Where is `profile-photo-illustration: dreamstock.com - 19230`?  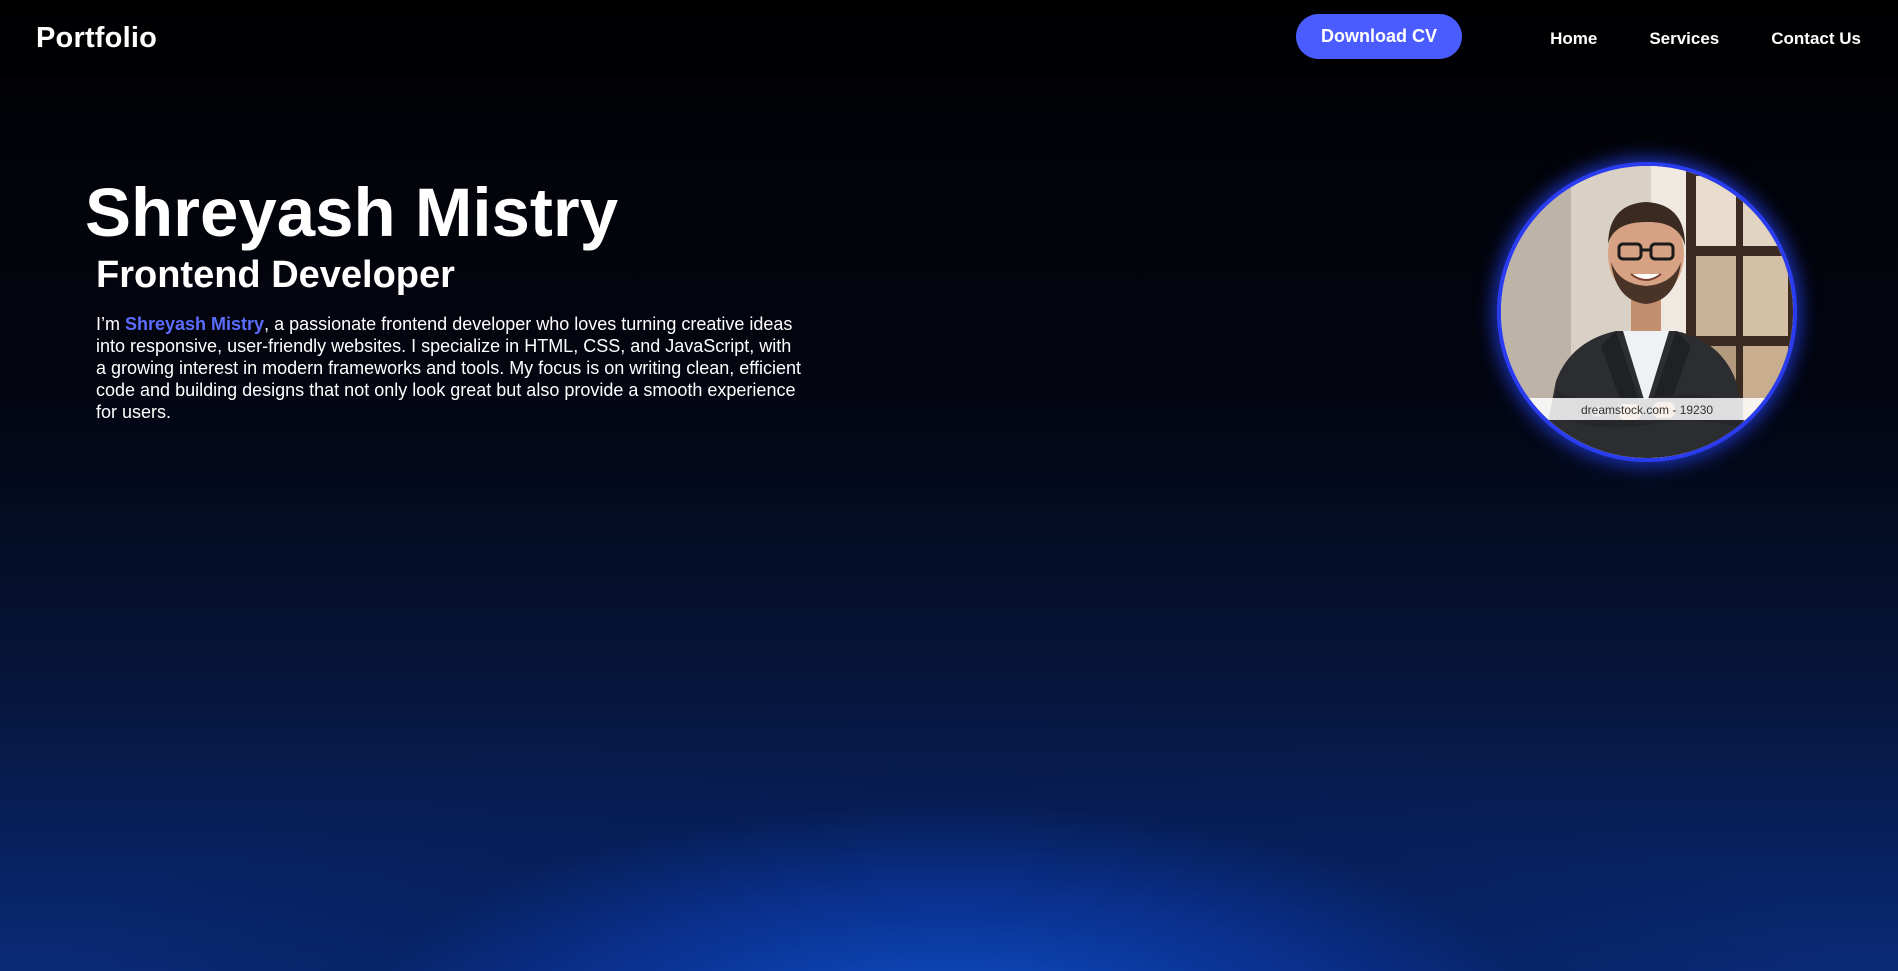 profile-photo-illustration: dreamstock.com - 19230 is located at coordinates (1647, 312).